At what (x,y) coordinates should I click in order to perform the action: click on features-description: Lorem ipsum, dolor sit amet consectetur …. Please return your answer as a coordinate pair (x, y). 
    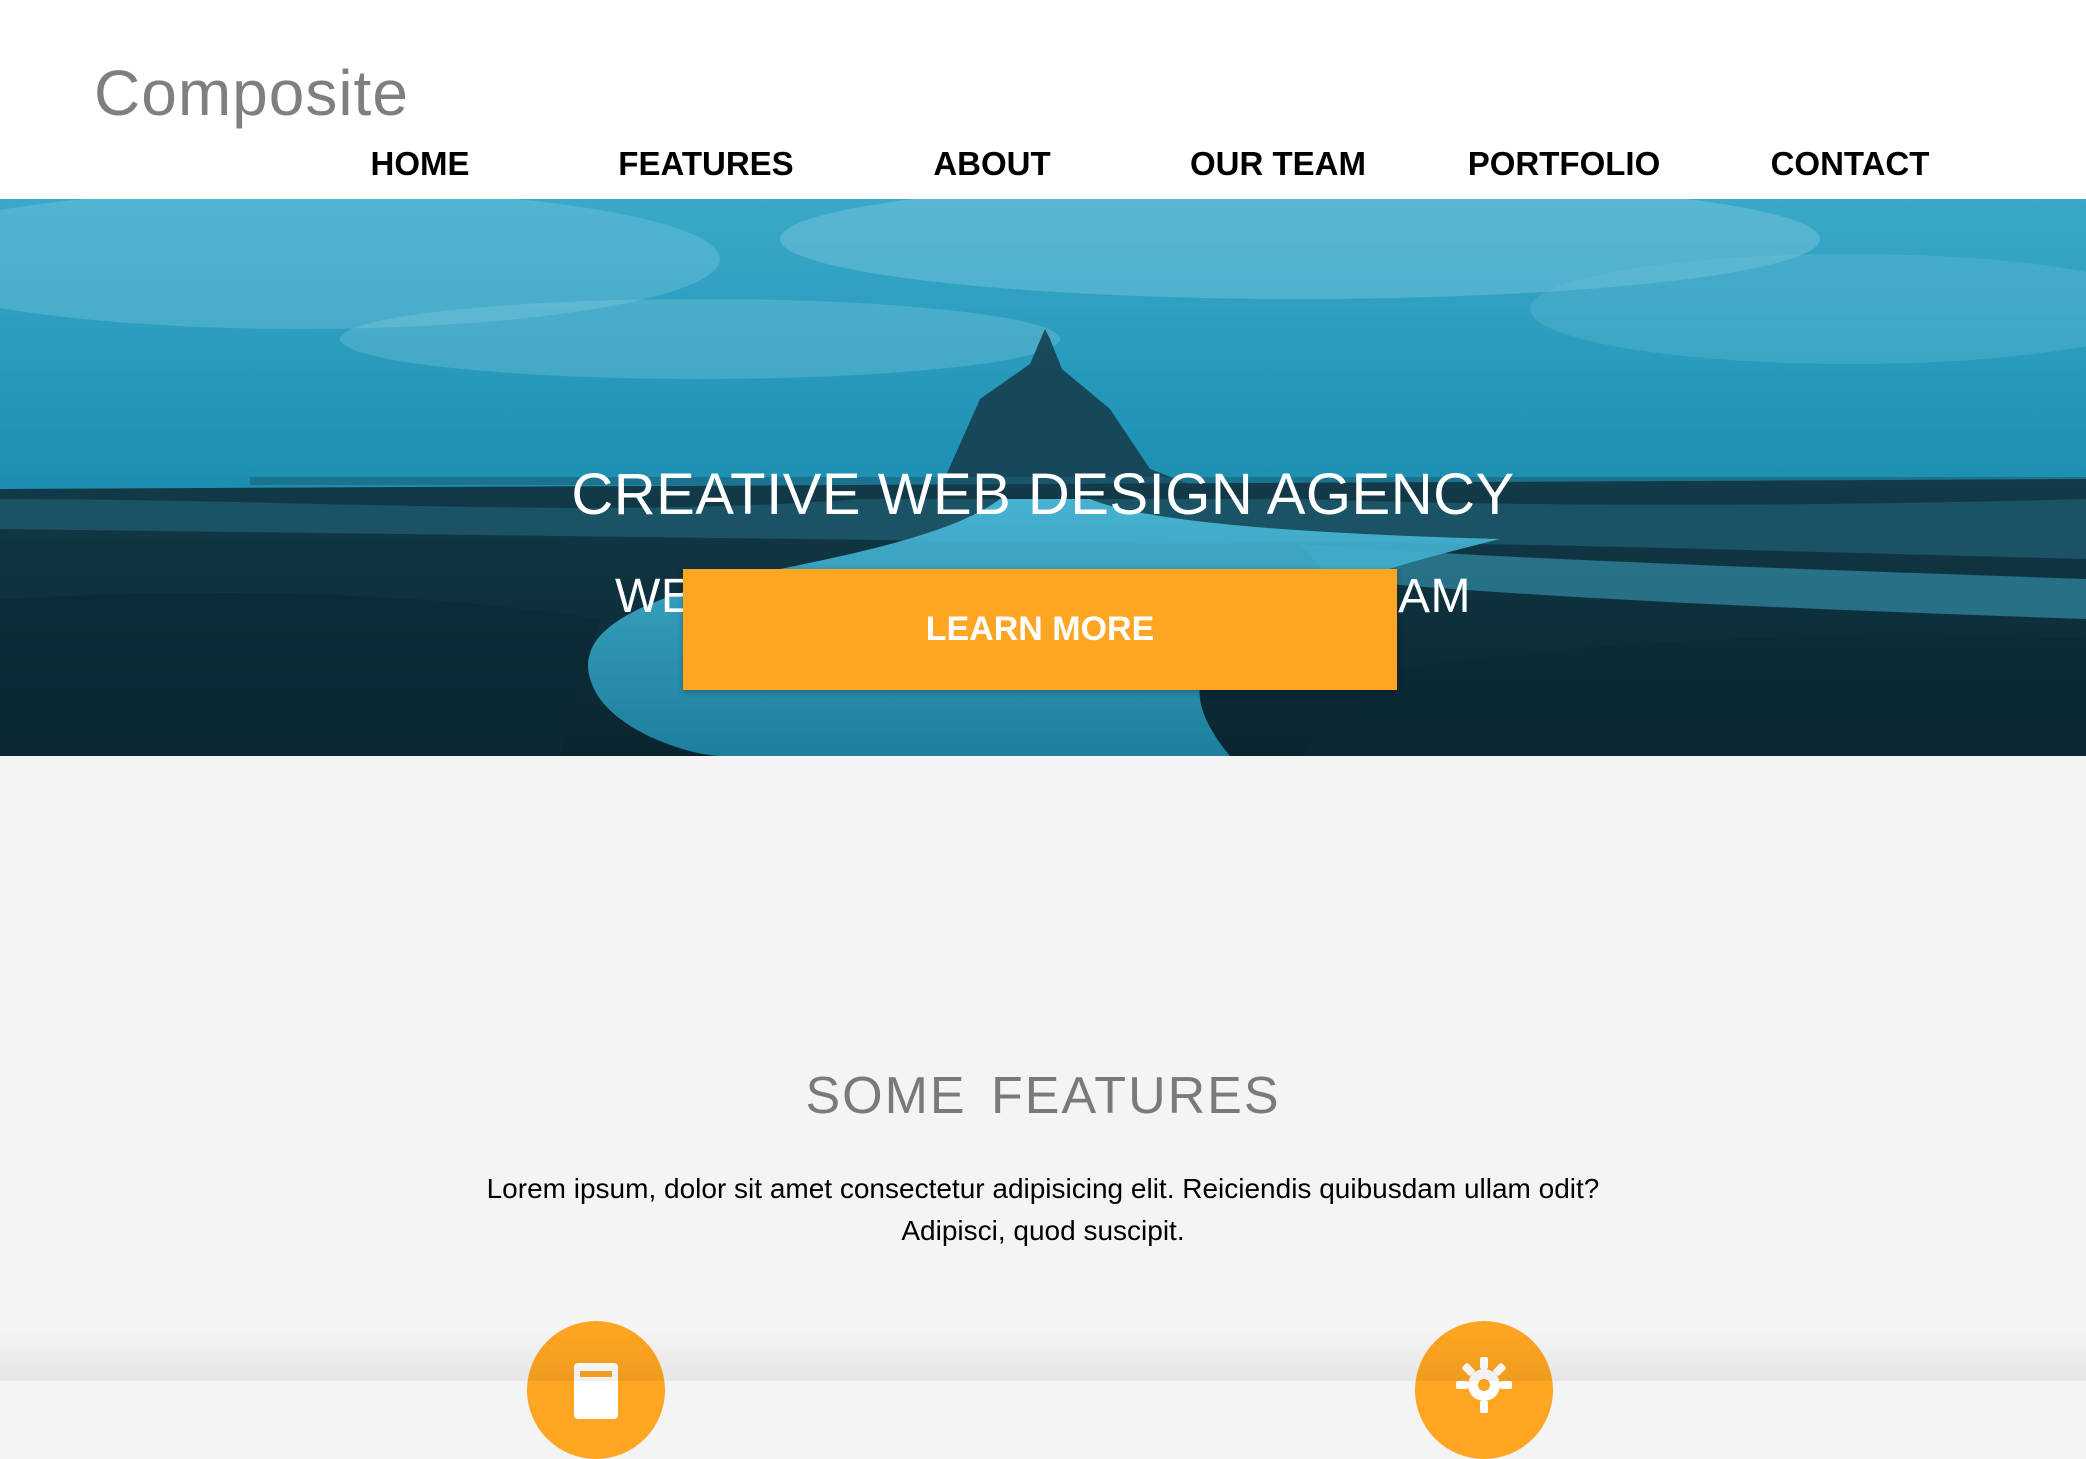
    Looking at the image, I should click on (1043, 1210).